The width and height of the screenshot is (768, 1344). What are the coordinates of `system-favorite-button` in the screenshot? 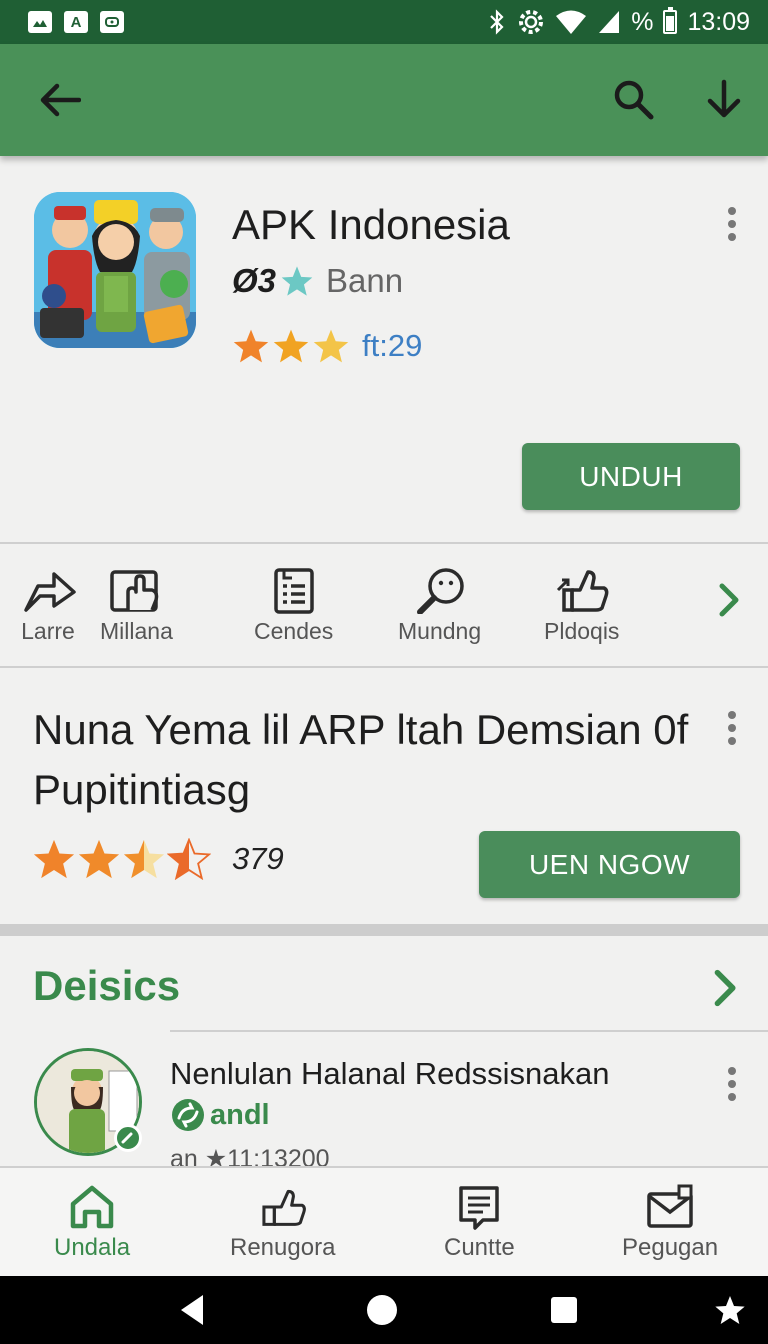 It's located at (730, 1310).